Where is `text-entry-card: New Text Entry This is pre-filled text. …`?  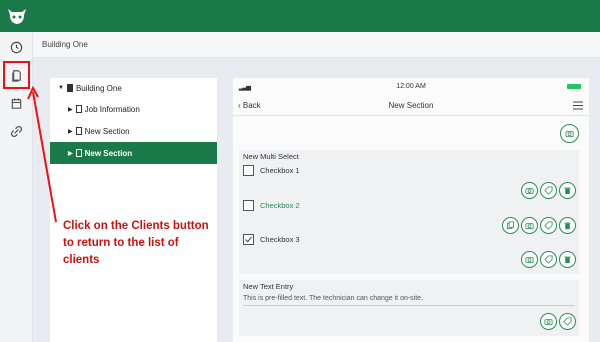 text-entry-card: New Text Entry This is pre-filled text. … is located at coordinates (409, 308).